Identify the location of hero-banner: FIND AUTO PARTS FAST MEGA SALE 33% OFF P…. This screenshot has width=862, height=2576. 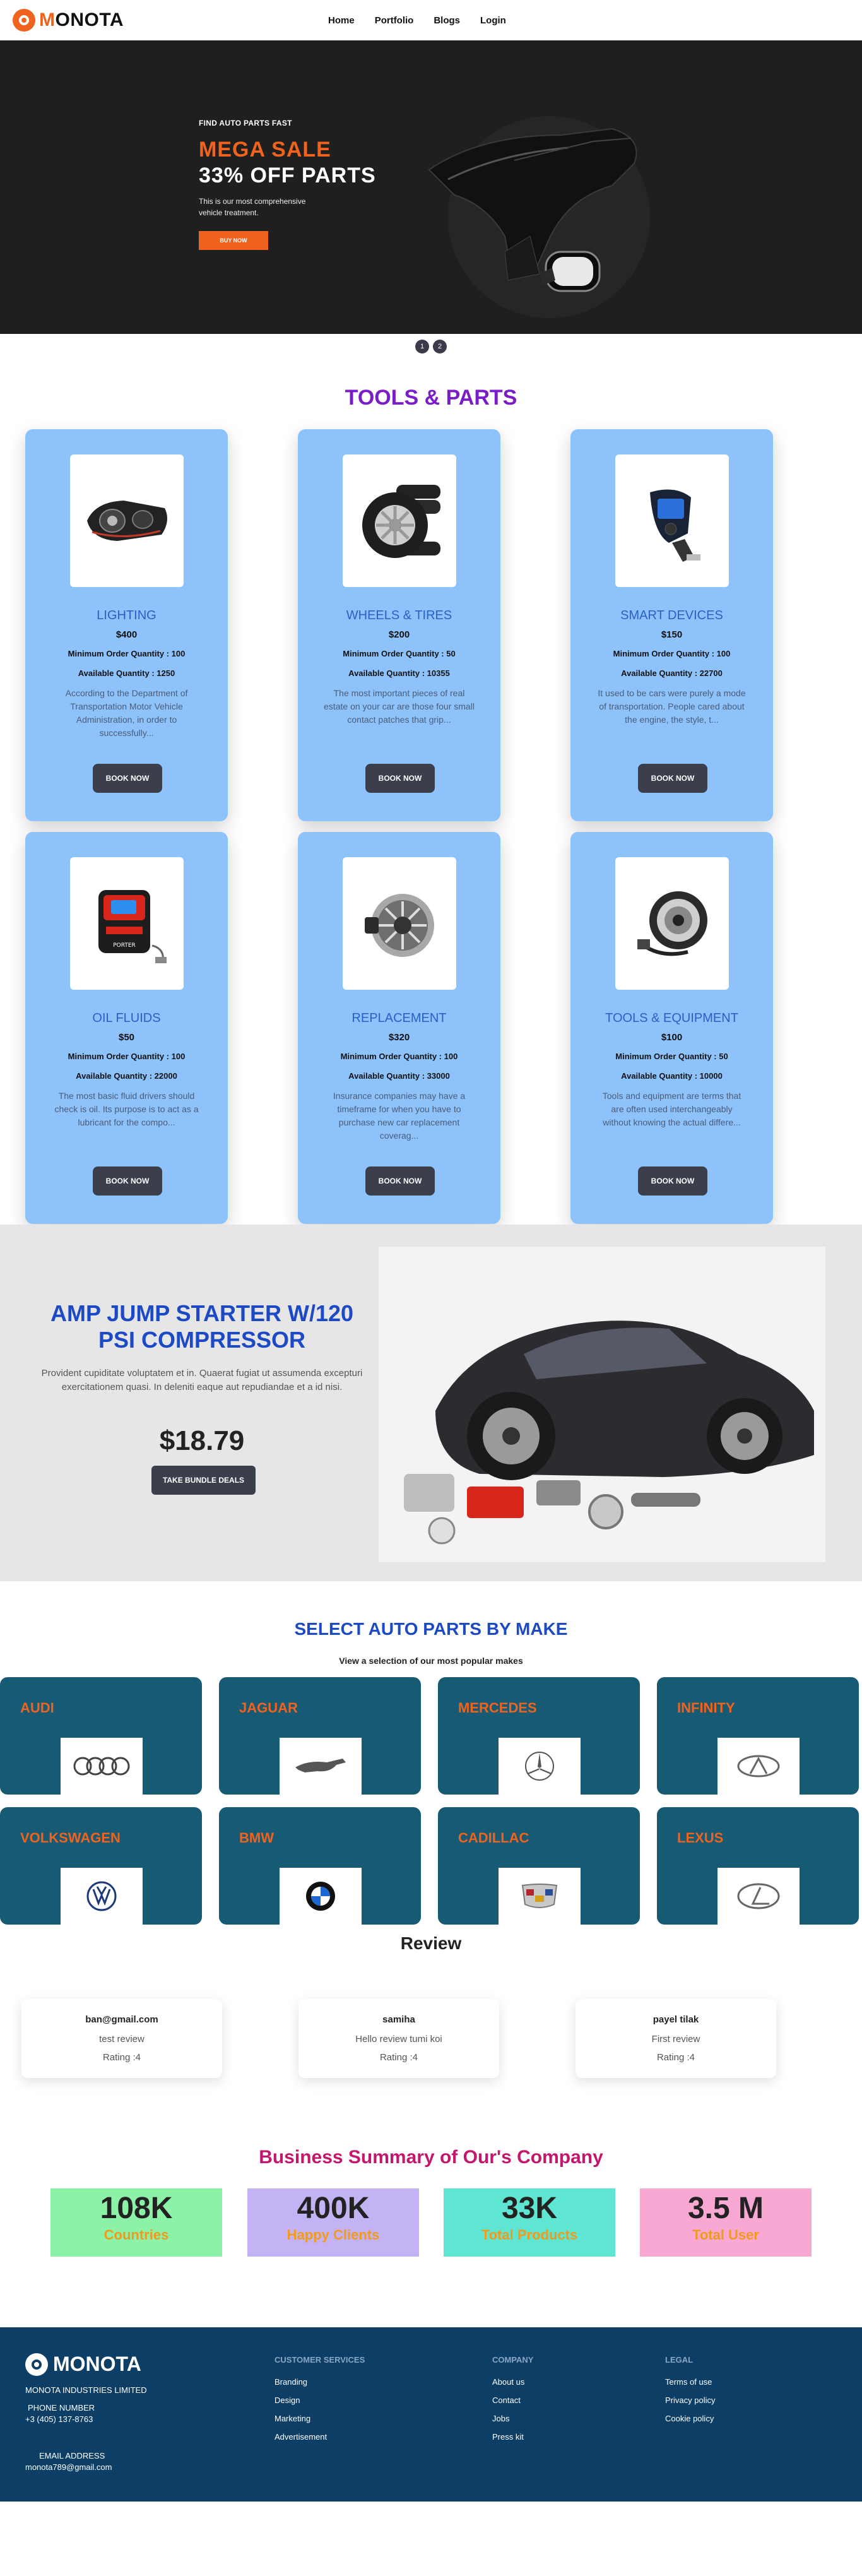
(431, 187).